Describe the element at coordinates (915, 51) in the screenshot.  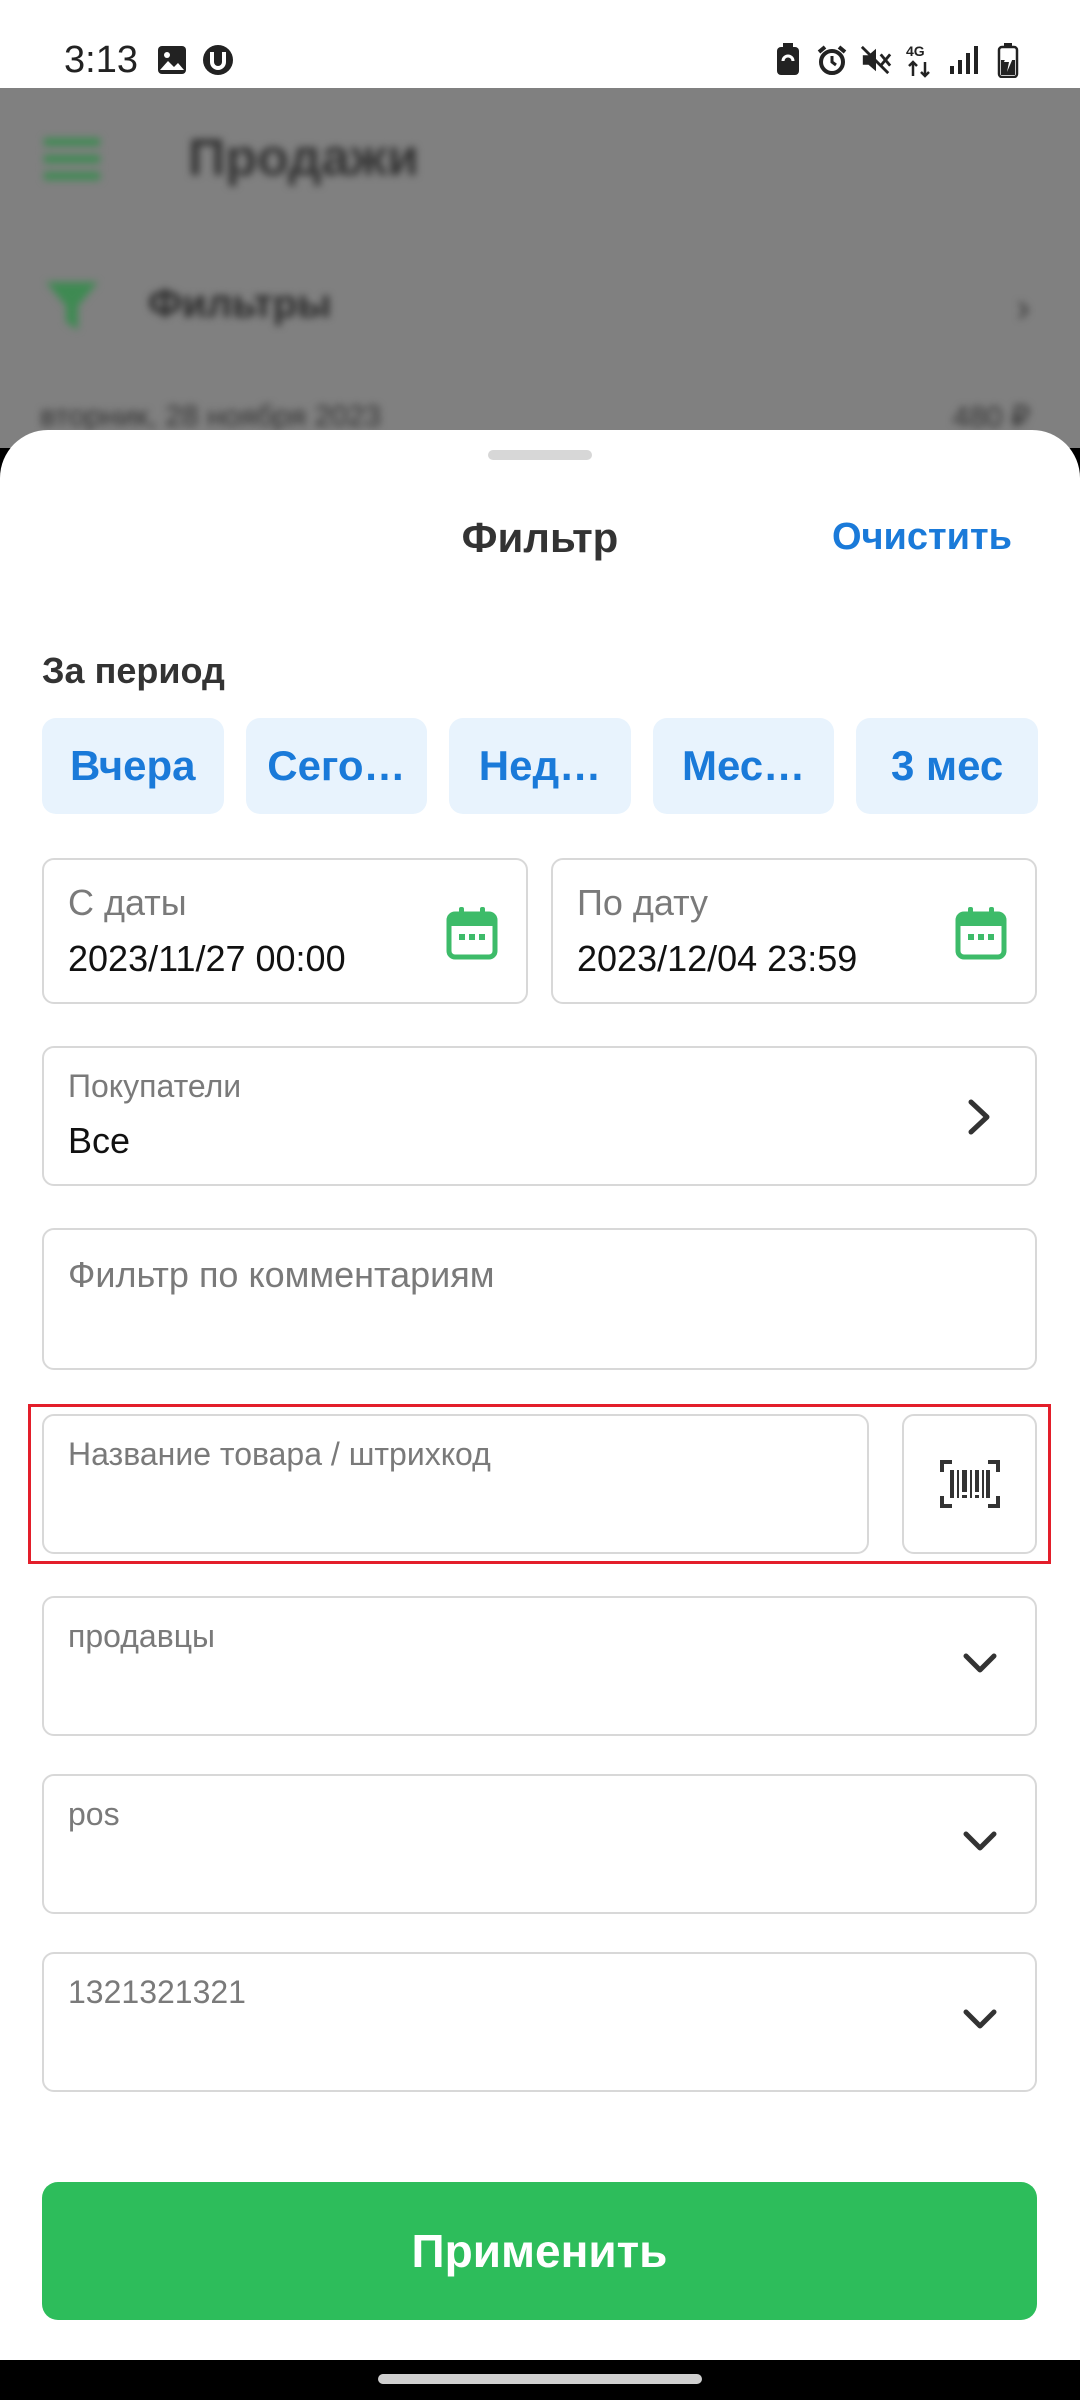
I see `svg-text: 4G` at that location.